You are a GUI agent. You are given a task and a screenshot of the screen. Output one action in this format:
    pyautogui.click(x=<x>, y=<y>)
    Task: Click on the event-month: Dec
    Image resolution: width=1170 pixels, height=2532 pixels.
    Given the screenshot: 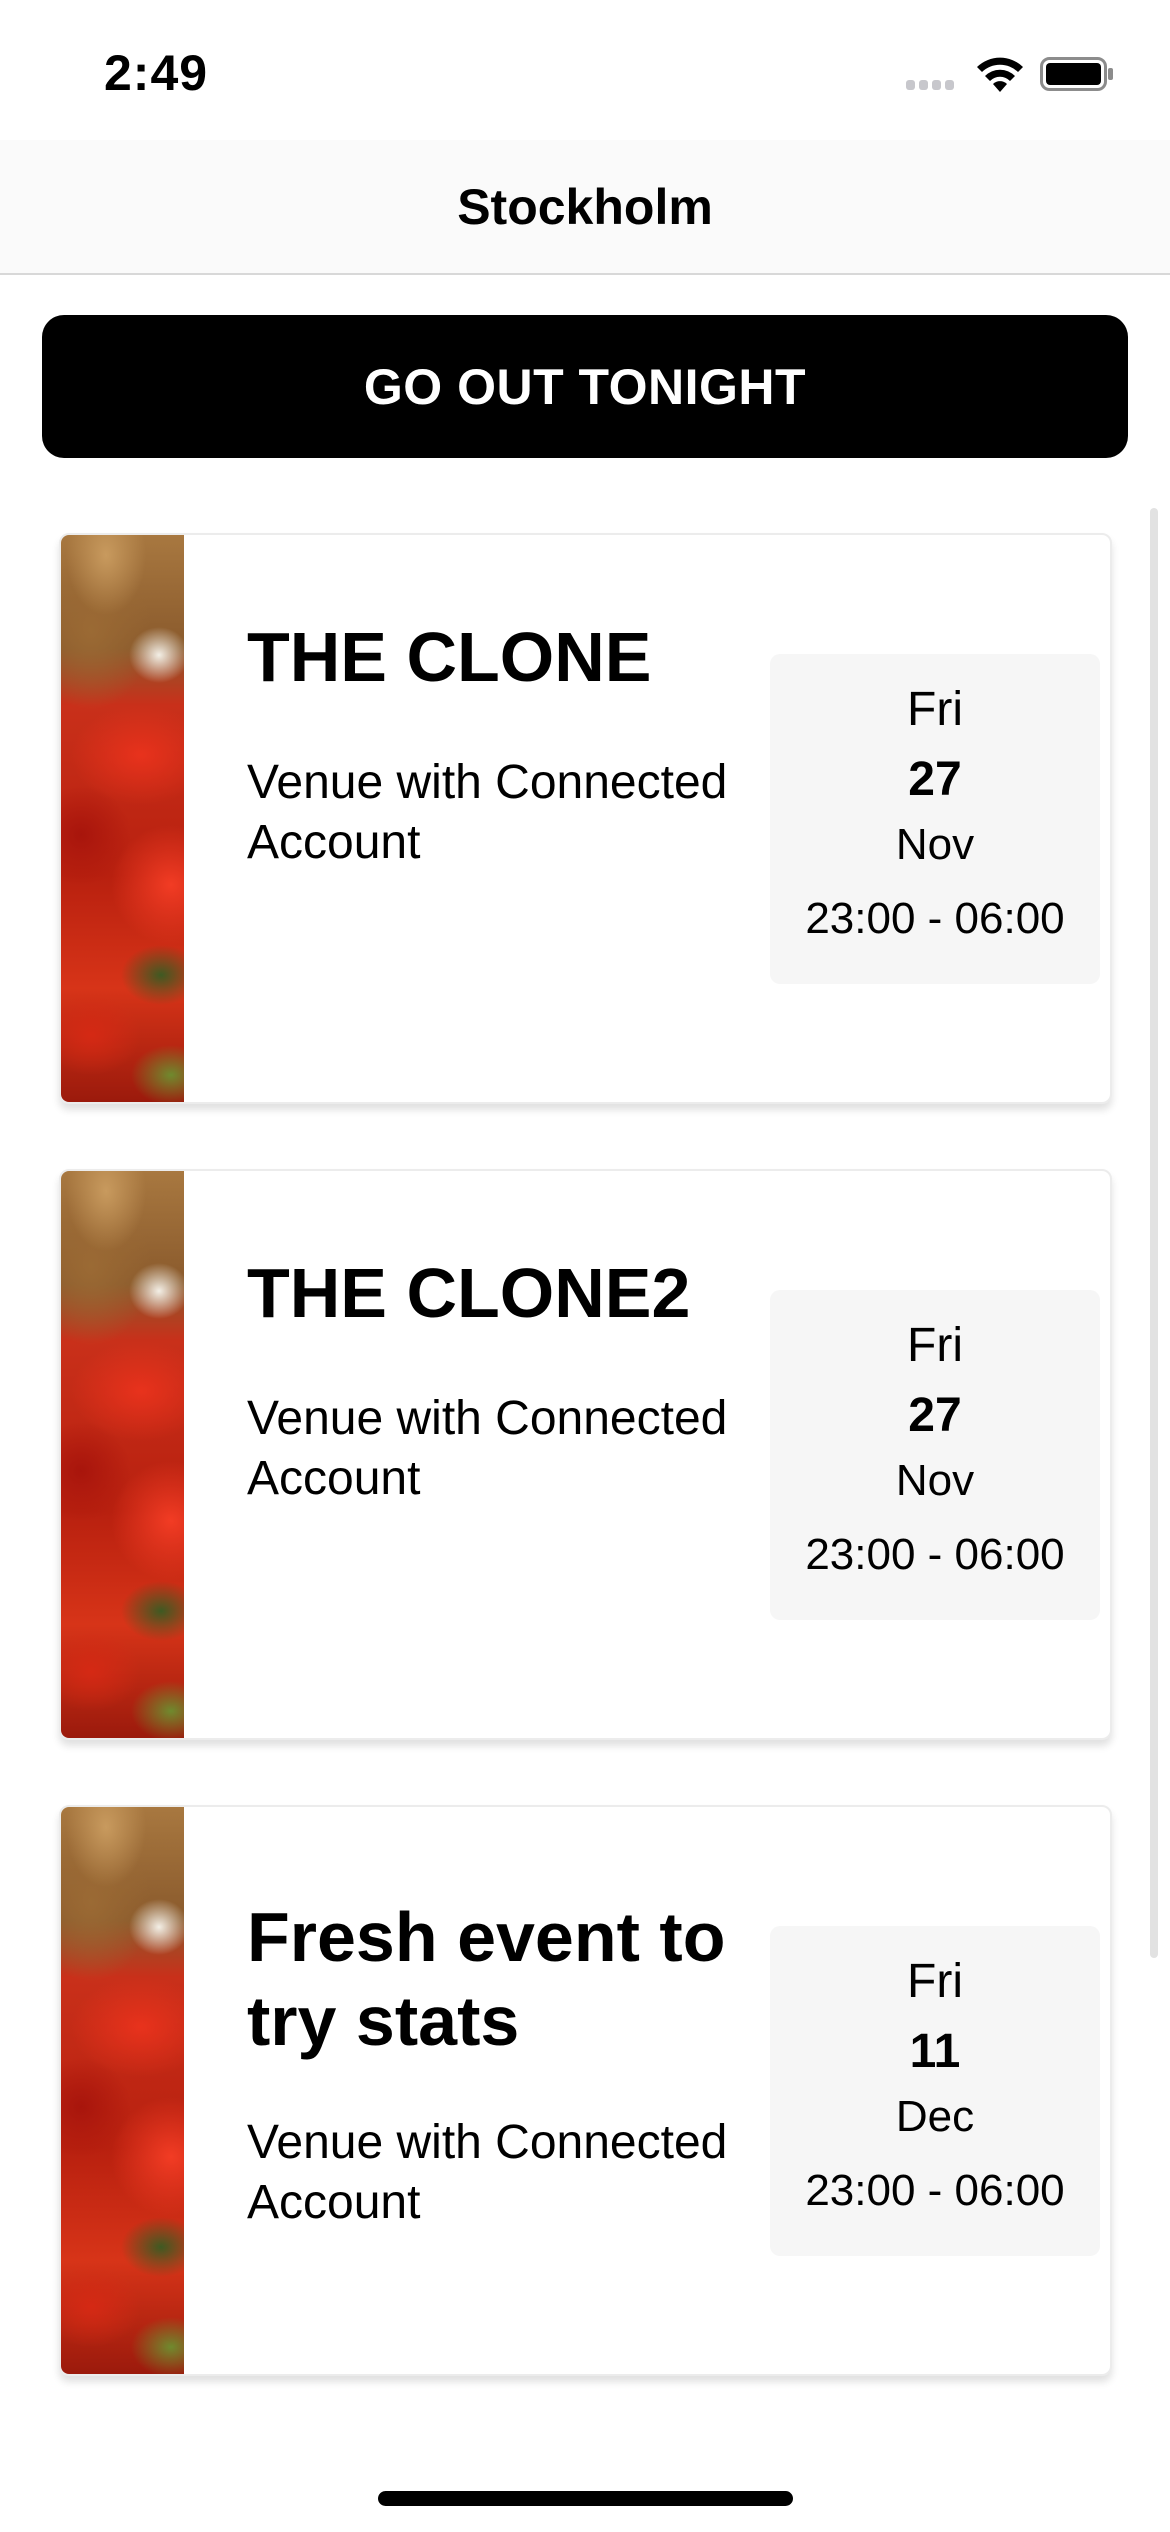 What is the action you would take?
    pyautogui.click(x=935, y=2116)
    